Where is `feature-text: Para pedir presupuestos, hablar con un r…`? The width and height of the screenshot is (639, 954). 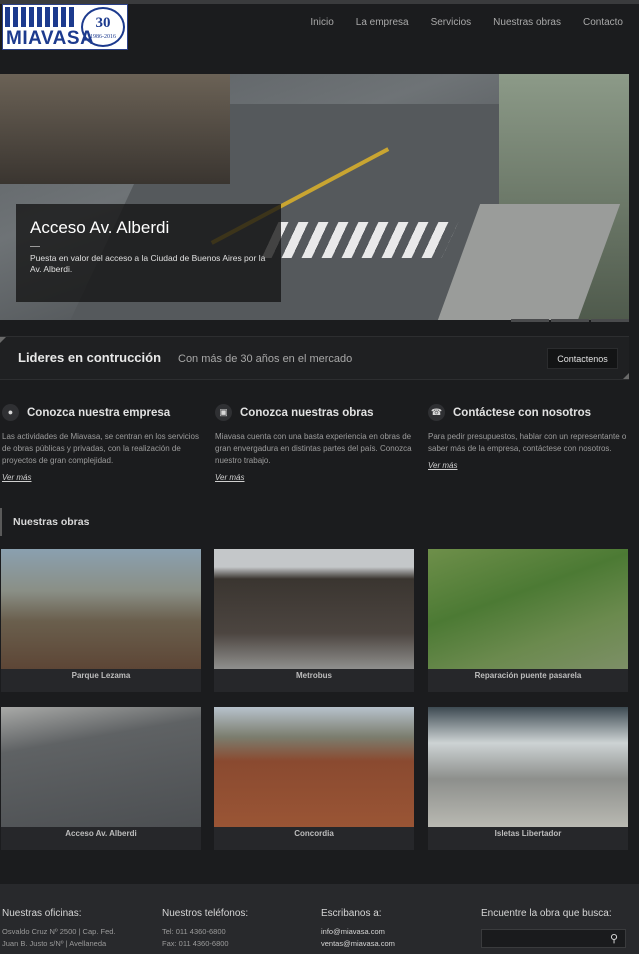
feature-text: Para pedir presupuestos, hablar con un r… is located at coordinates (527, 442).